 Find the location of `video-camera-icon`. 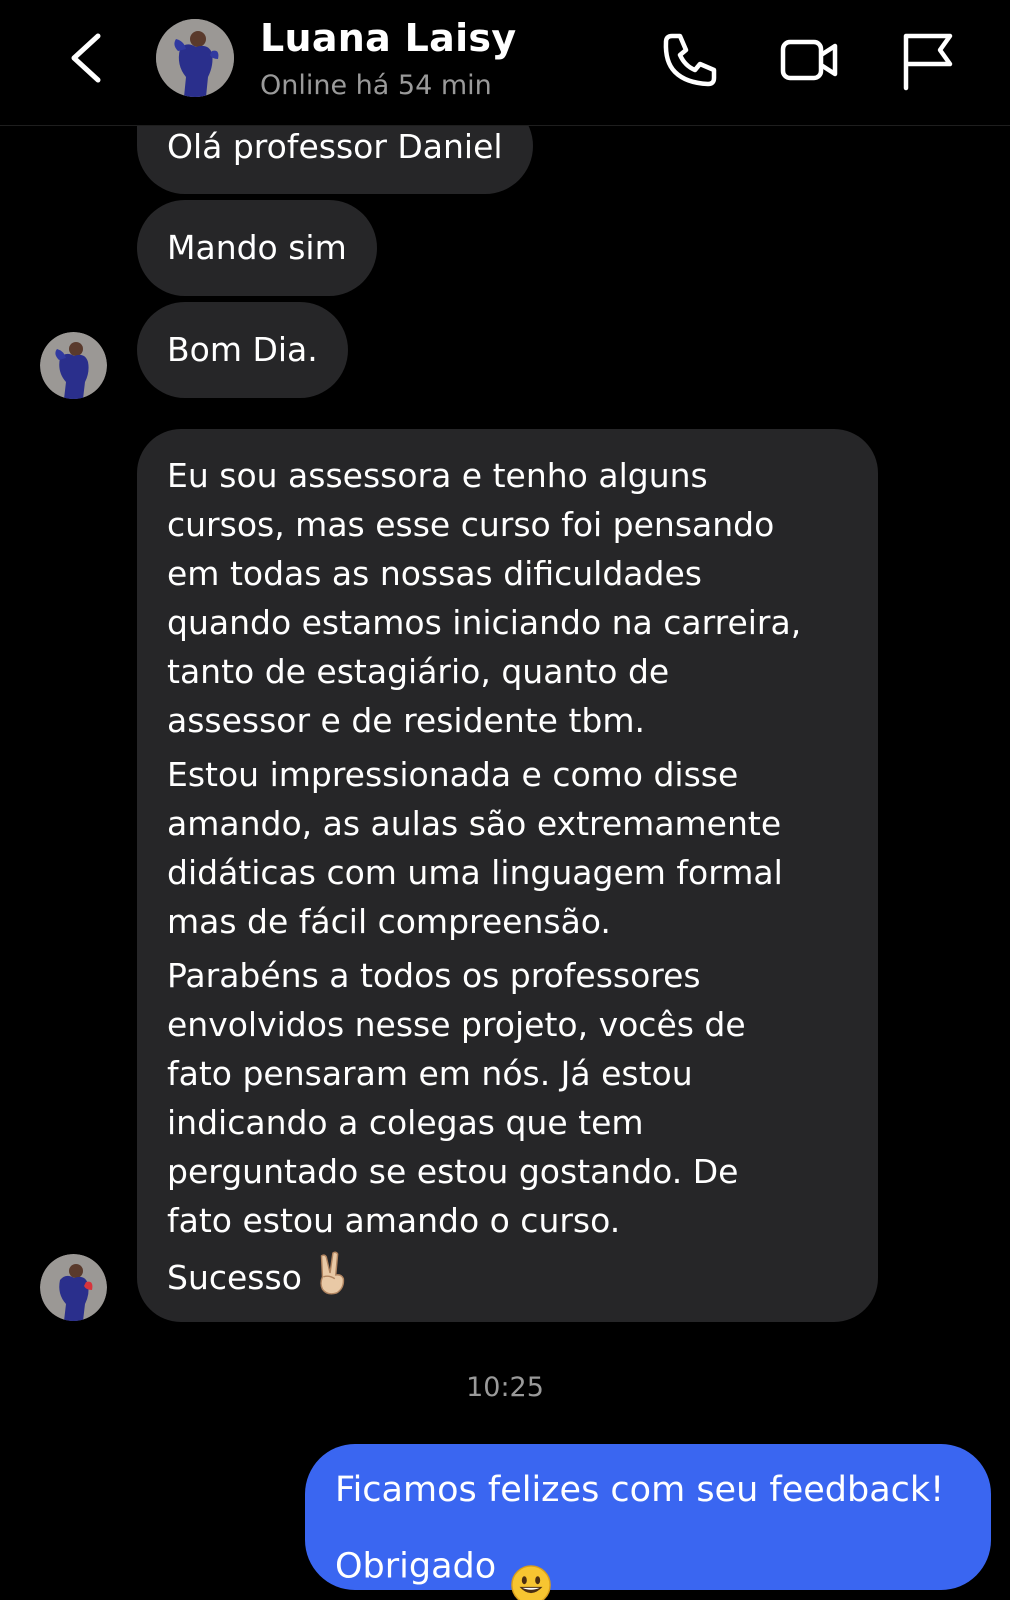

video-camera-icon is located at coordinates (809, 60).